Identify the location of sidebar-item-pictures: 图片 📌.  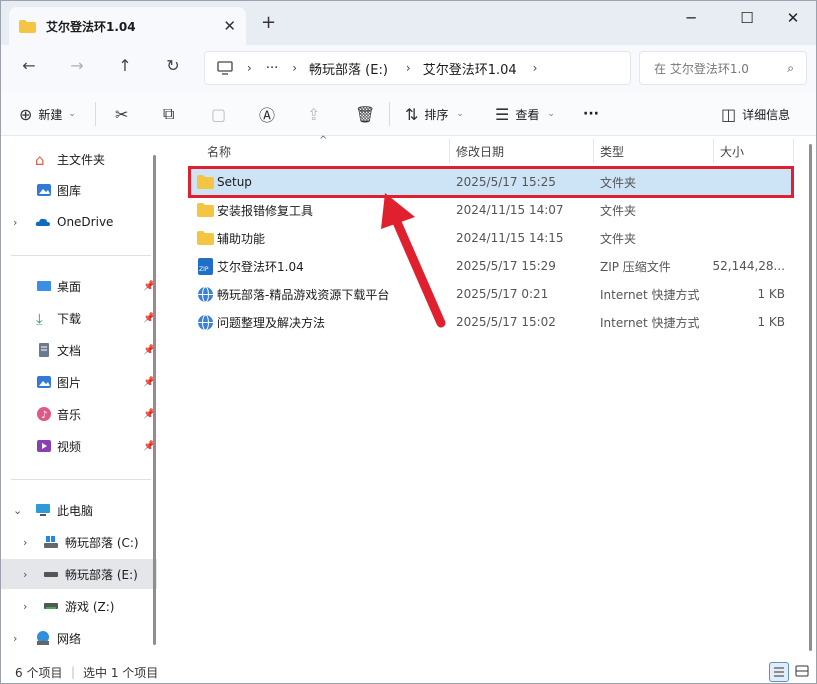
(79, 382).